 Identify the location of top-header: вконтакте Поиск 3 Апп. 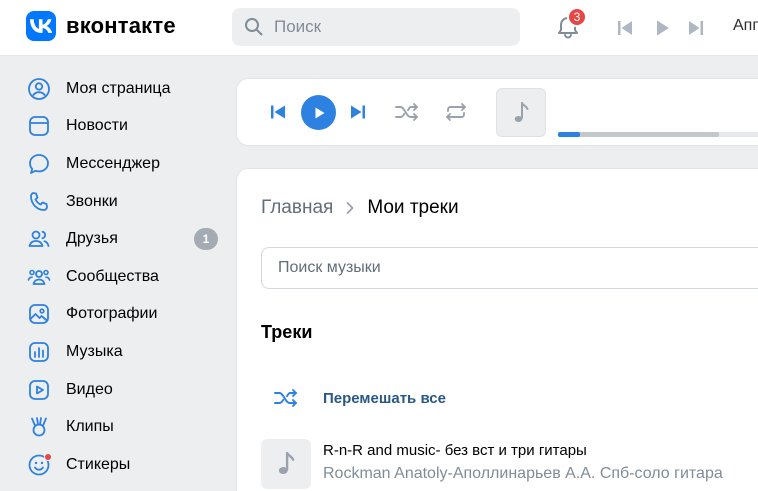
(379, 28).